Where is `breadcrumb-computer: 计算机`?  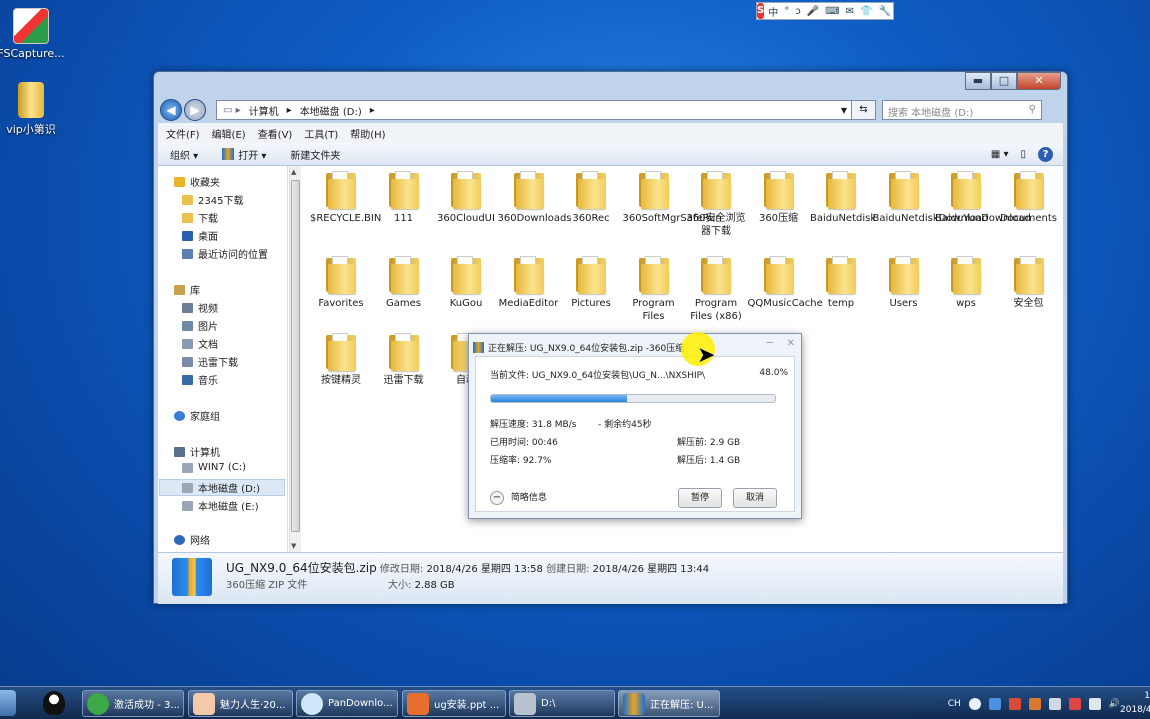
breadcrumb-computer: 计算机 is located at coordinates (264, 110).